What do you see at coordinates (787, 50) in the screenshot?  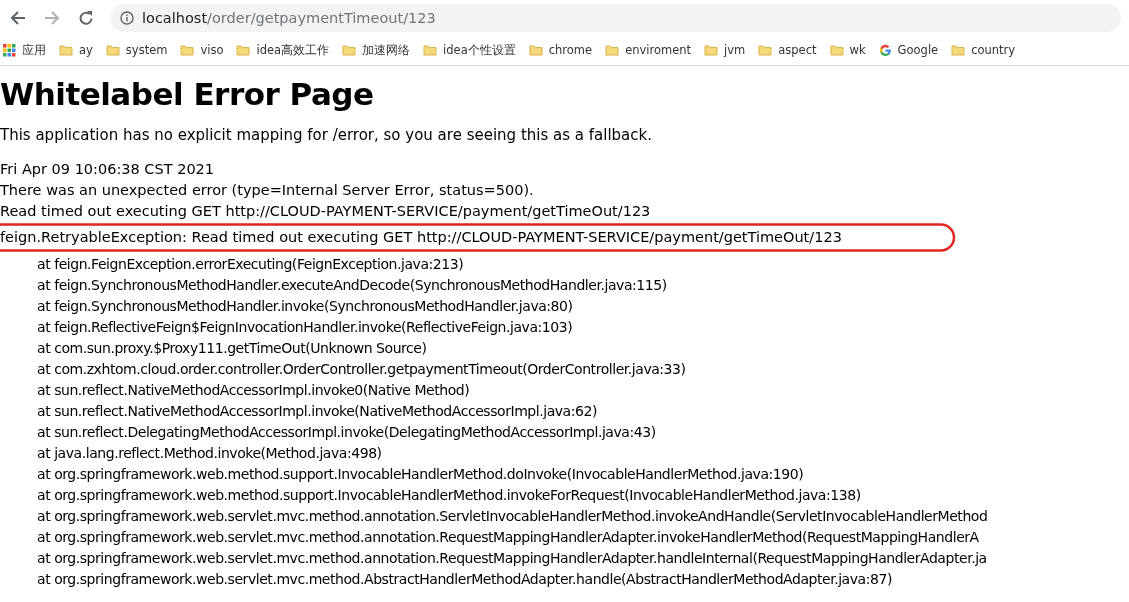 I see `bookmark-item: aspect` at bounding box center [787, 50].